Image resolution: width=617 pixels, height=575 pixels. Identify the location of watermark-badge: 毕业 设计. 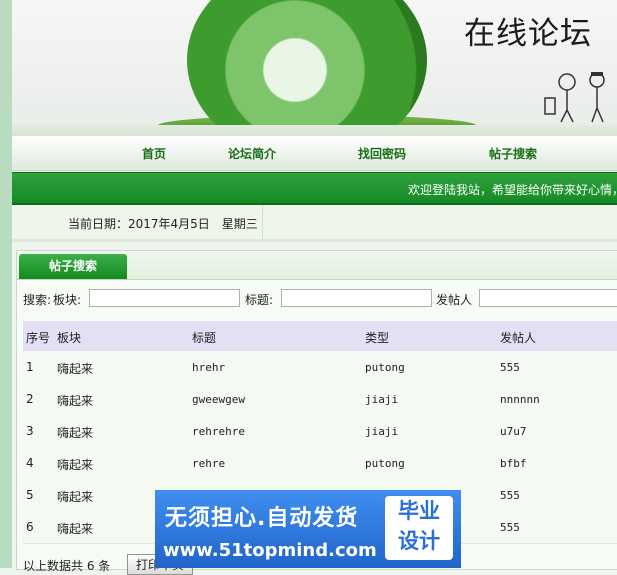
(419, 528).